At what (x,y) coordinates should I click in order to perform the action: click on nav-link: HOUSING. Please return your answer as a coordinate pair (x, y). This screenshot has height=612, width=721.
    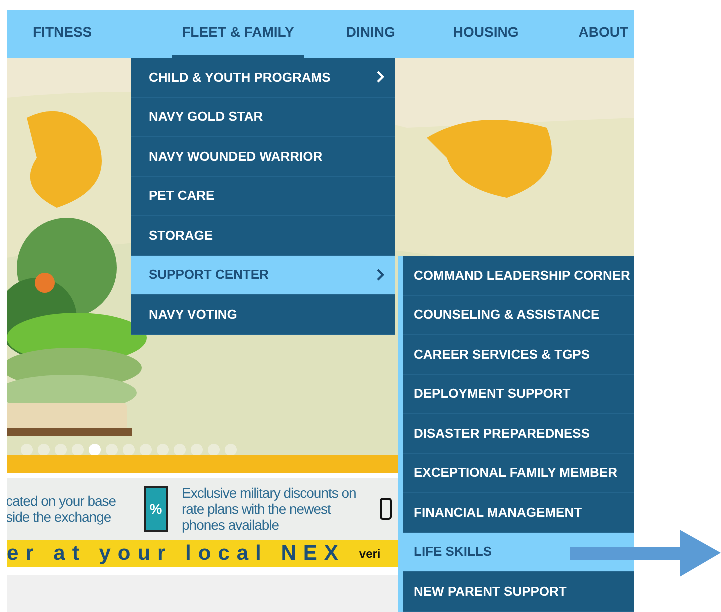
    Looking at the image, I should click on (486, 34).